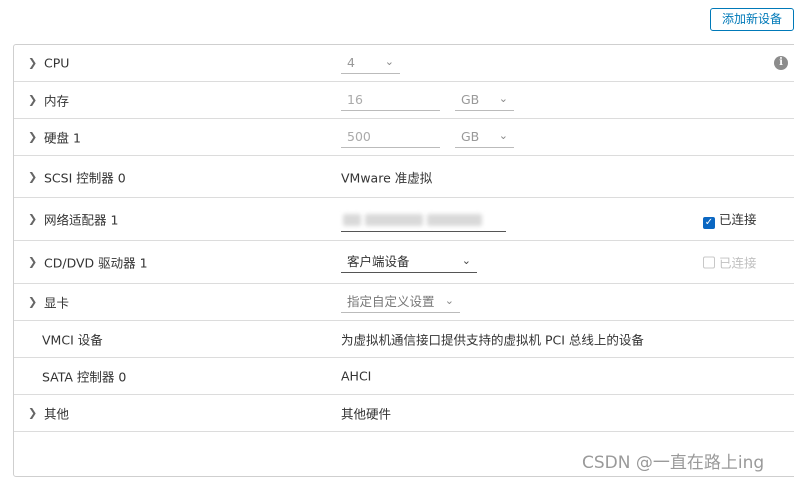  I want to click on row-label-other: 其他, so click(57, 414).